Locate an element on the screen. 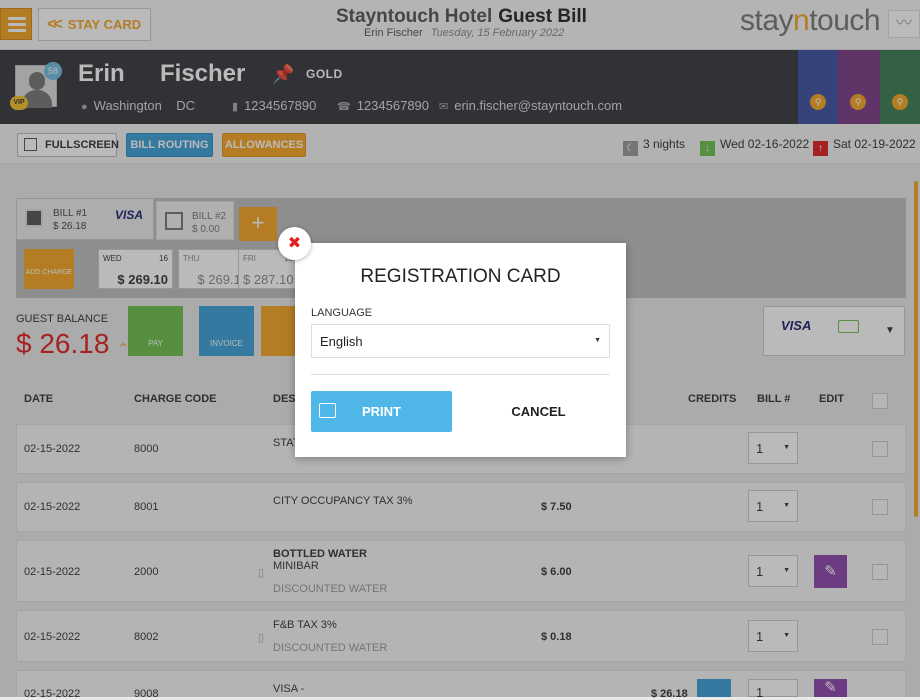  language-label: LANGUAGE is located at coordinates (342, 313).